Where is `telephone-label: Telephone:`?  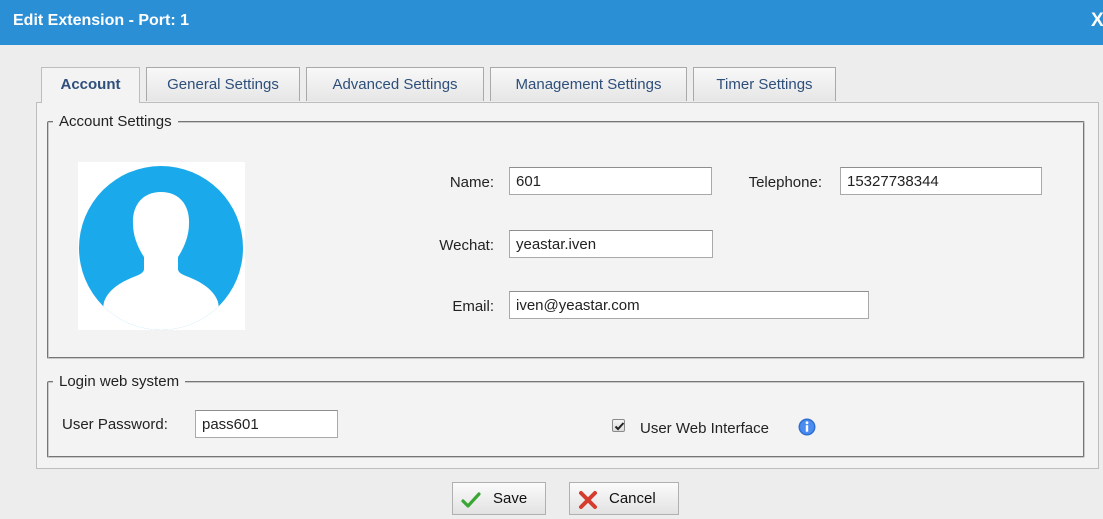
telephone-label: Telephone: is located at coordinates (785, 182).